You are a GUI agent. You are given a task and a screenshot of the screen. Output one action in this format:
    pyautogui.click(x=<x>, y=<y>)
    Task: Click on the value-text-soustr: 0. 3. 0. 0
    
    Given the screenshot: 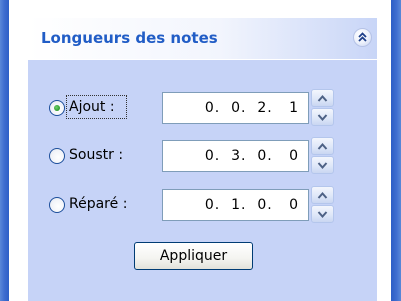 What is the action you would take?
    pyautogui.click(x=251, y=156)
    